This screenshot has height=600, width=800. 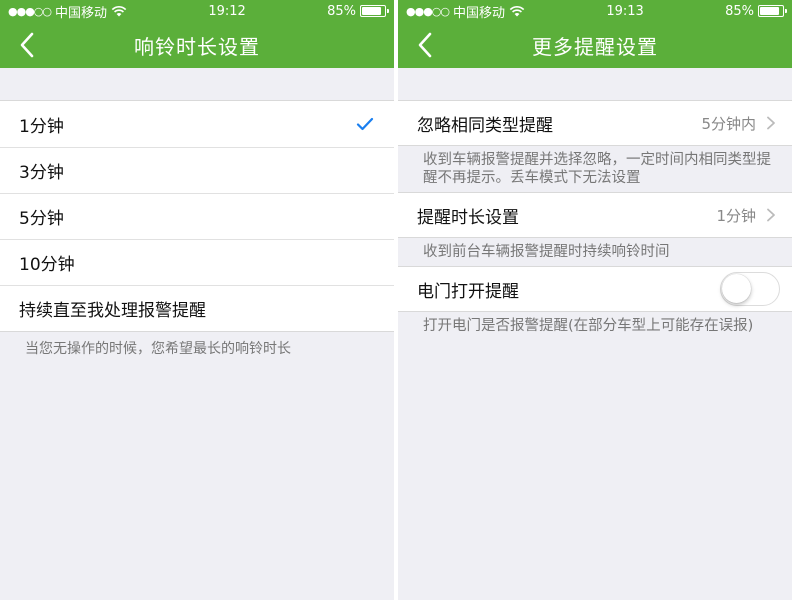 I want to click on page-title: 更多提醒设置, so click(x=595, y=46).